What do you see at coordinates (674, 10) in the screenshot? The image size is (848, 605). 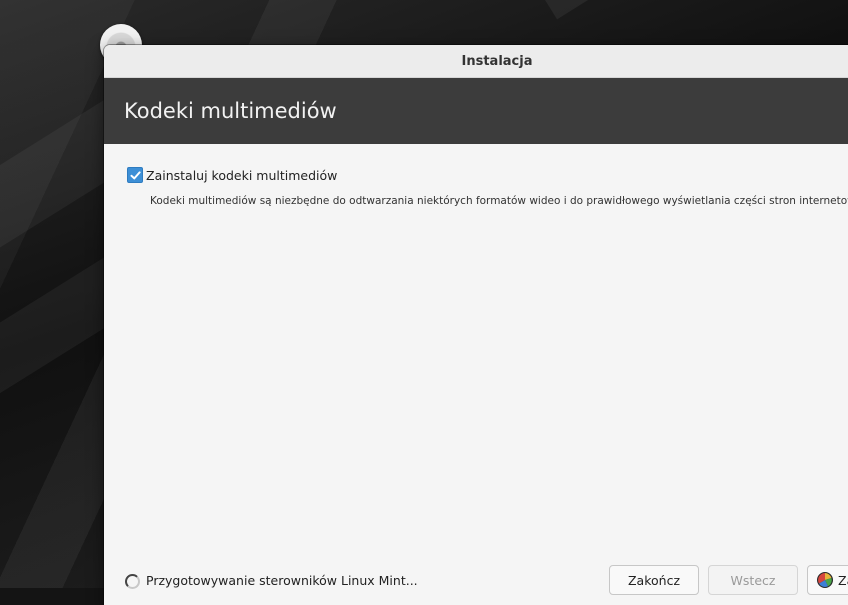 I see `wallpaper-stripe` at bounding box center [674, 10].